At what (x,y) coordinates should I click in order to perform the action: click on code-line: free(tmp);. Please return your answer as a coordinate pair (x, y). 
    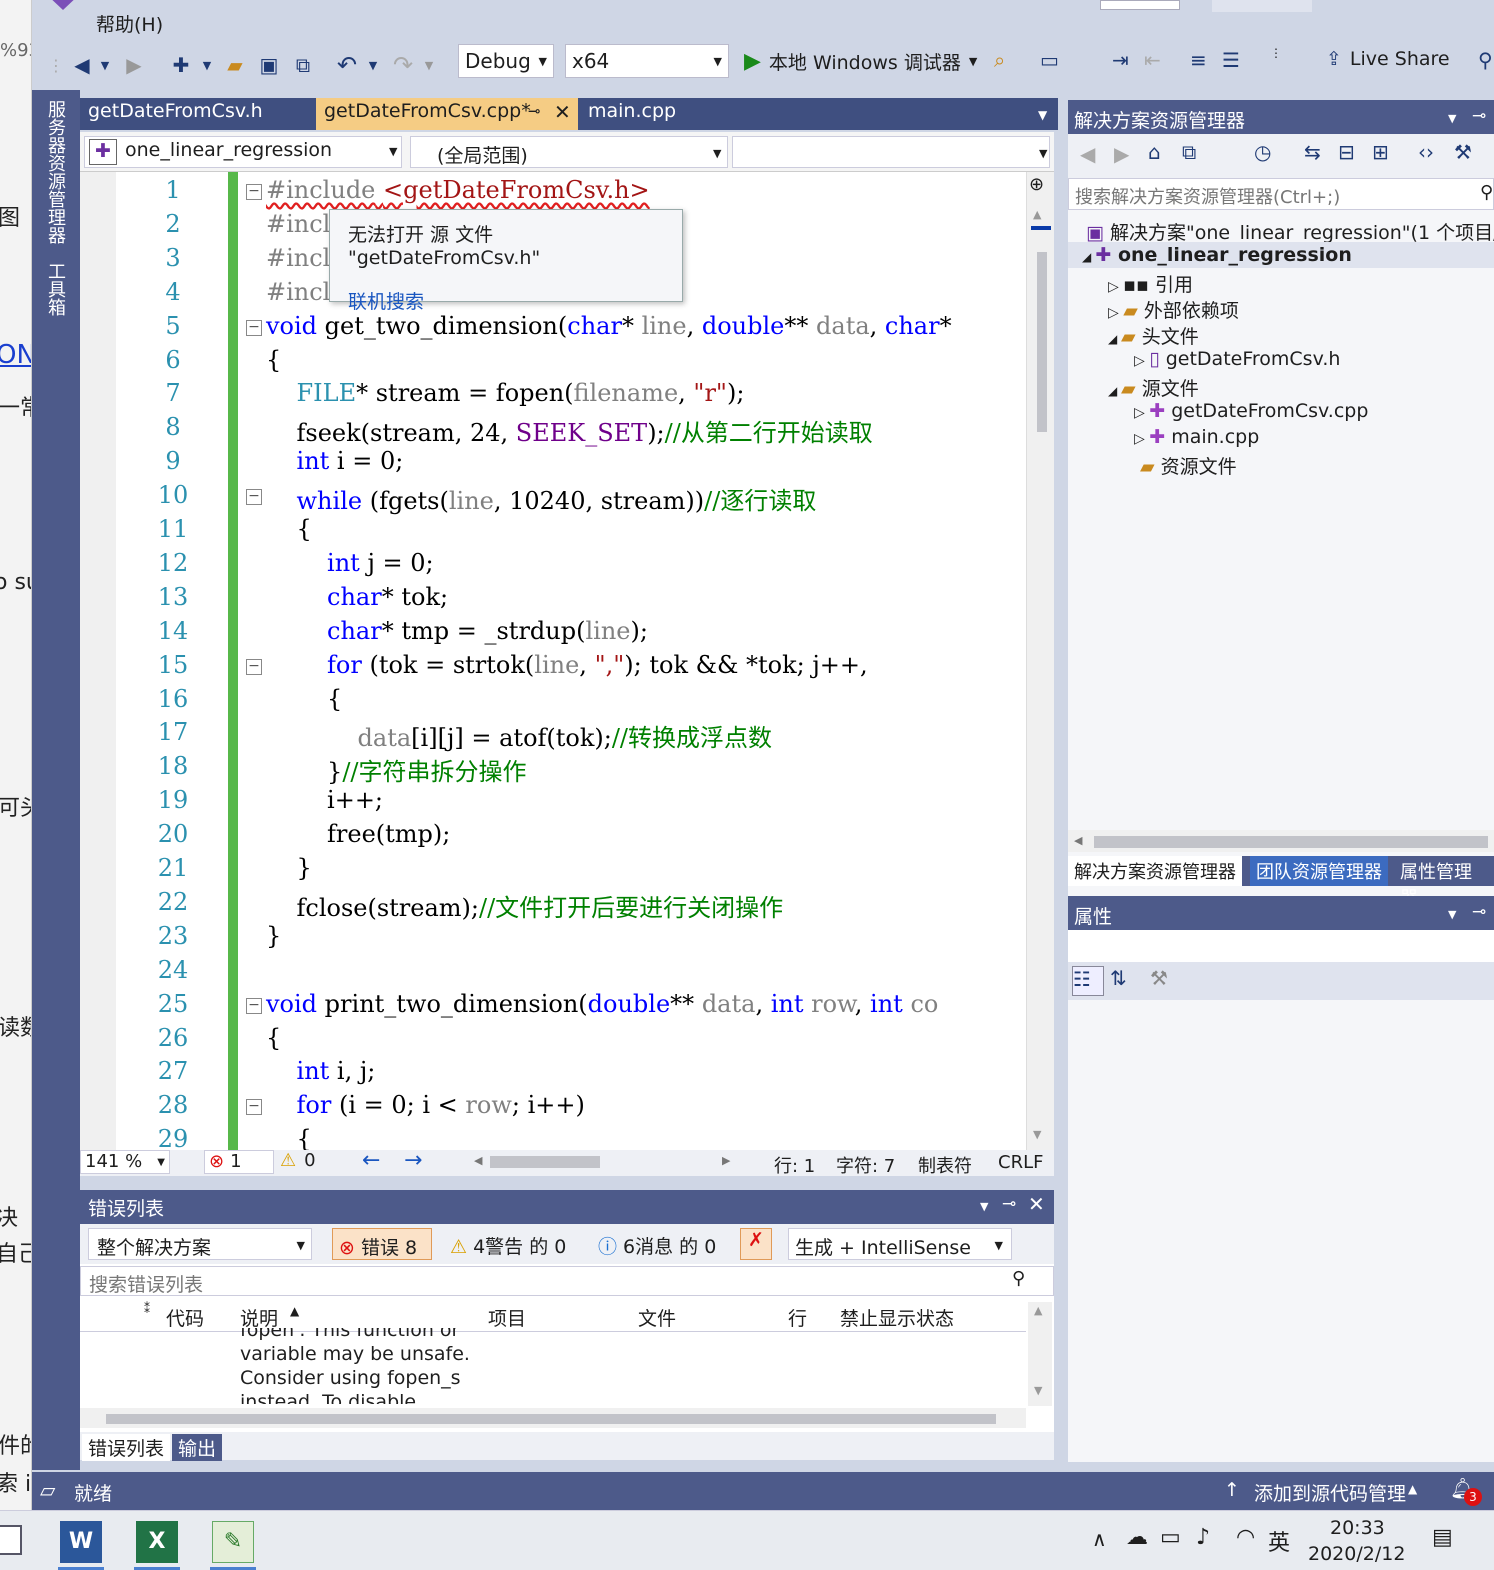
    Looking at the image, I should click on (358, 834).